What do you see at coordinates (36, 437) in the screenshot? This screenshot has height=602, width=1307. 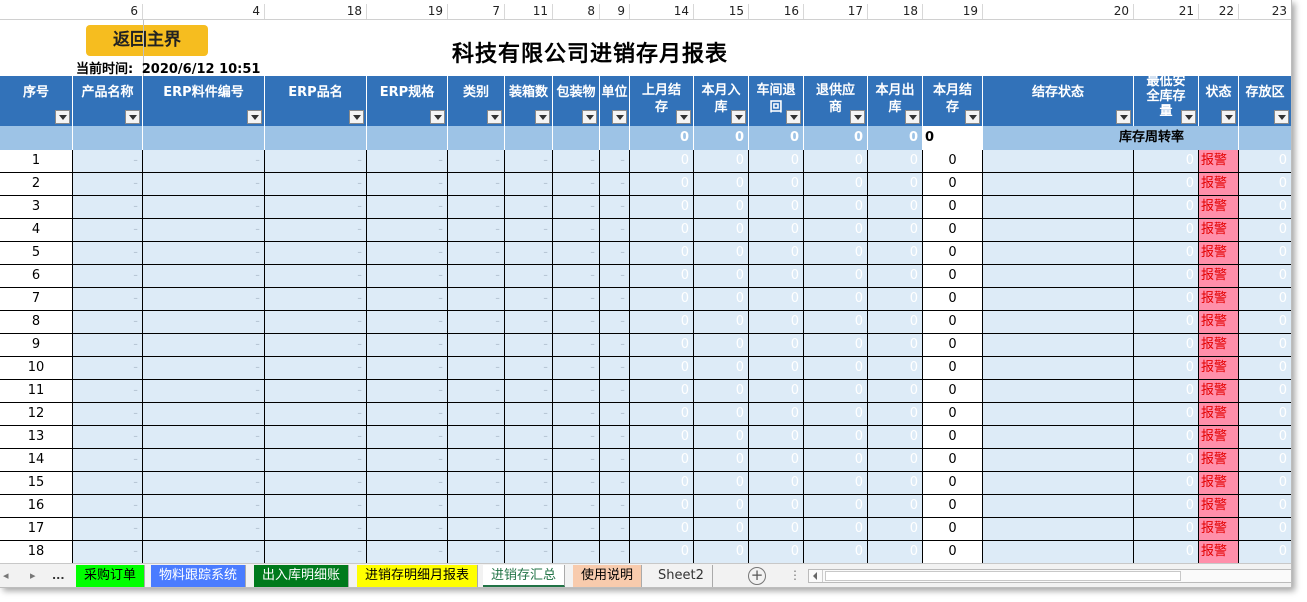 I see `row-number: 13` at bounding box center [36, 437].